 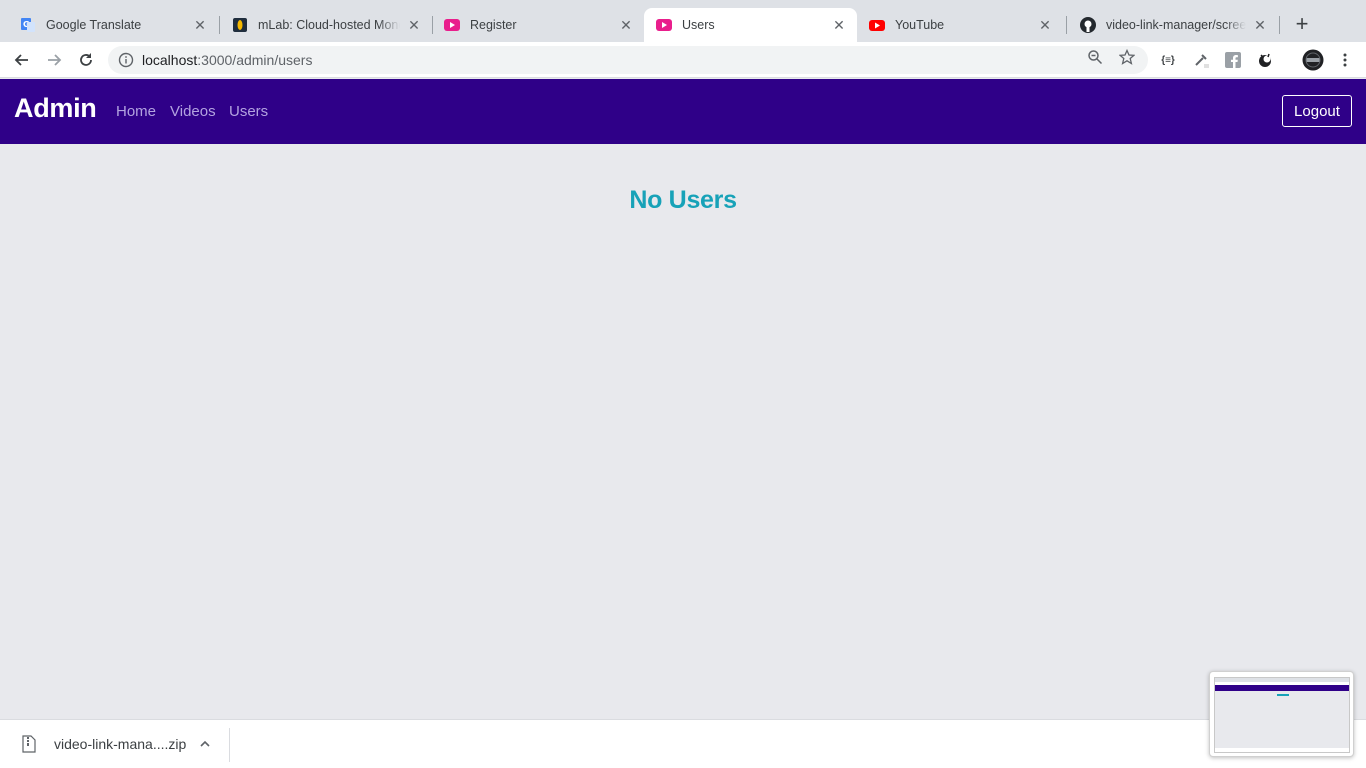 I want to click on nav-link-users: Users, so click(x=248, y=111).